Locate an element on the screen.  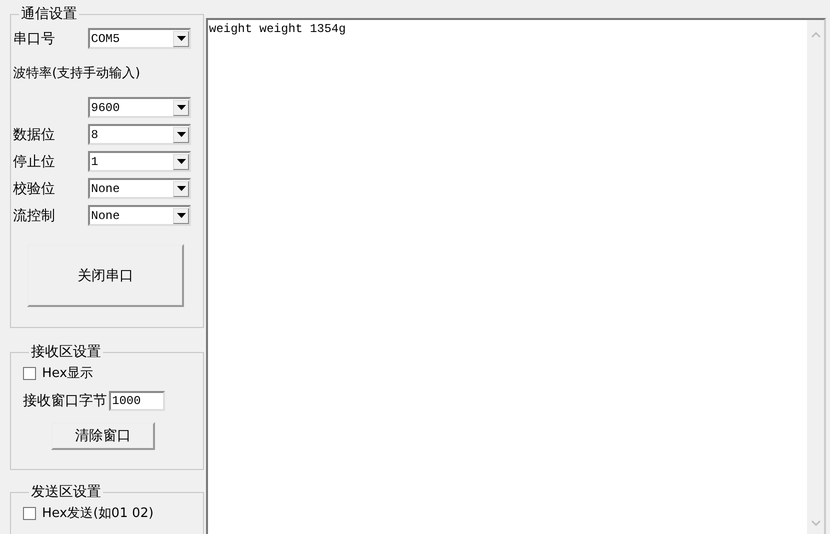
dropdown: 1 is located at coordinates (139, 161).